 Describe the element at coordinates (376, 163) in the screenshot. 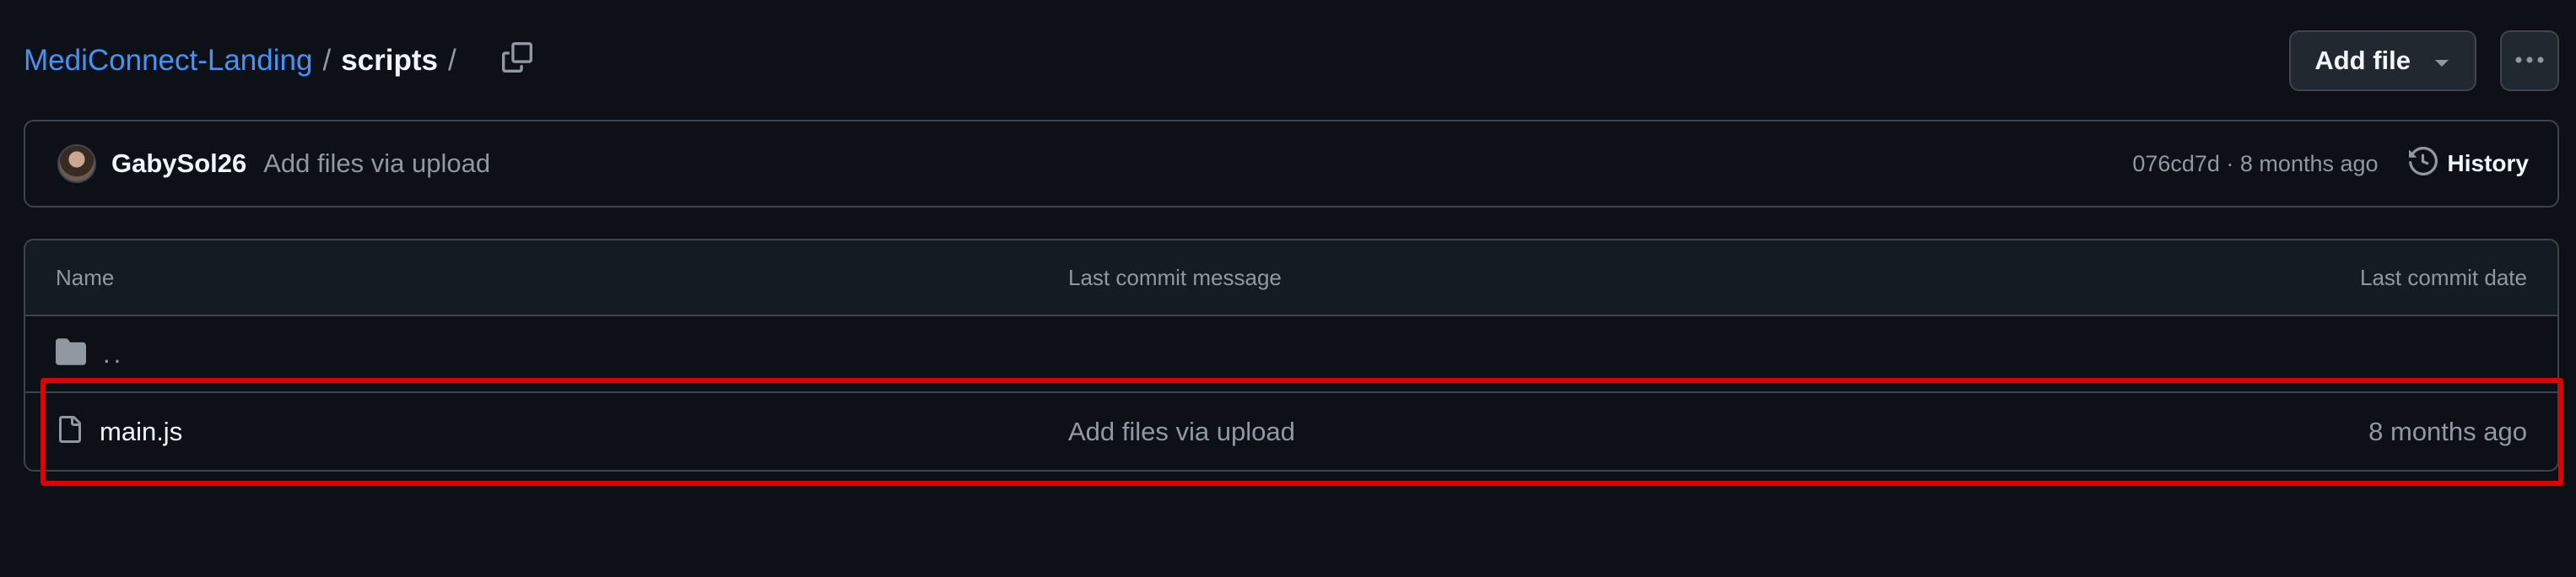

I see `commit-message-link: Add files via upload` at that location.